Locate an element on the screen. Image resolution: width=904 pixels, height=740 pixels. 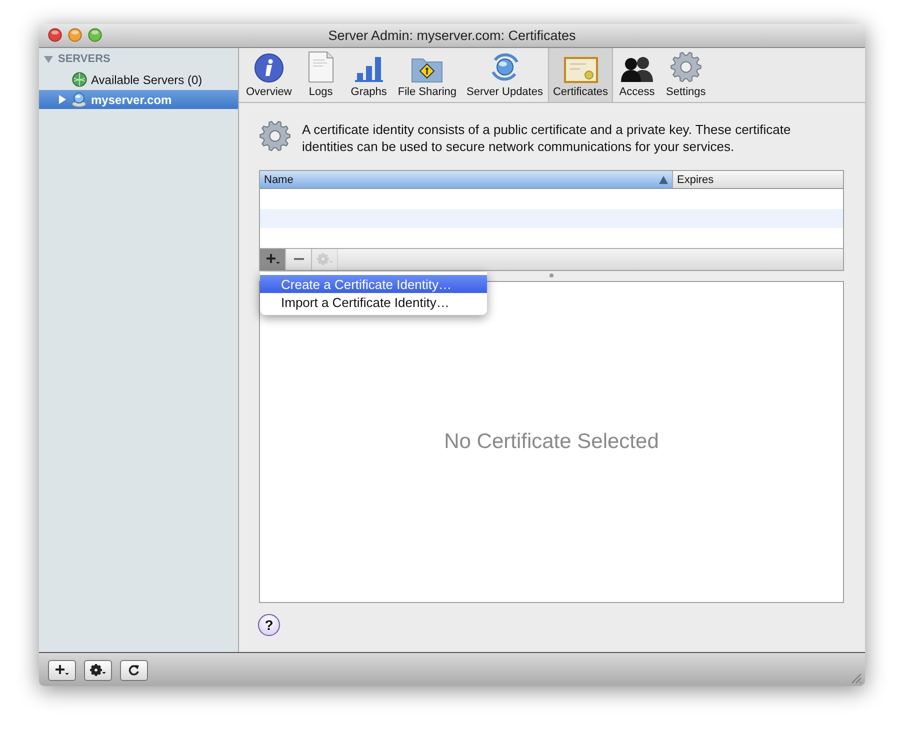
action-menu-button is located at coordinates (98, 670).